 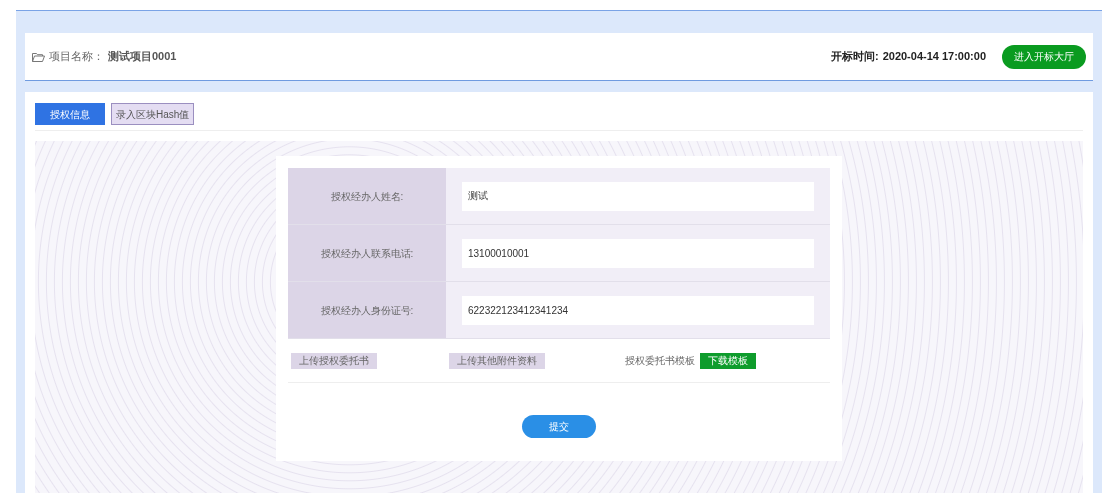 I want to click on input-field: 622322123412341234, so click(x=638, y=310).